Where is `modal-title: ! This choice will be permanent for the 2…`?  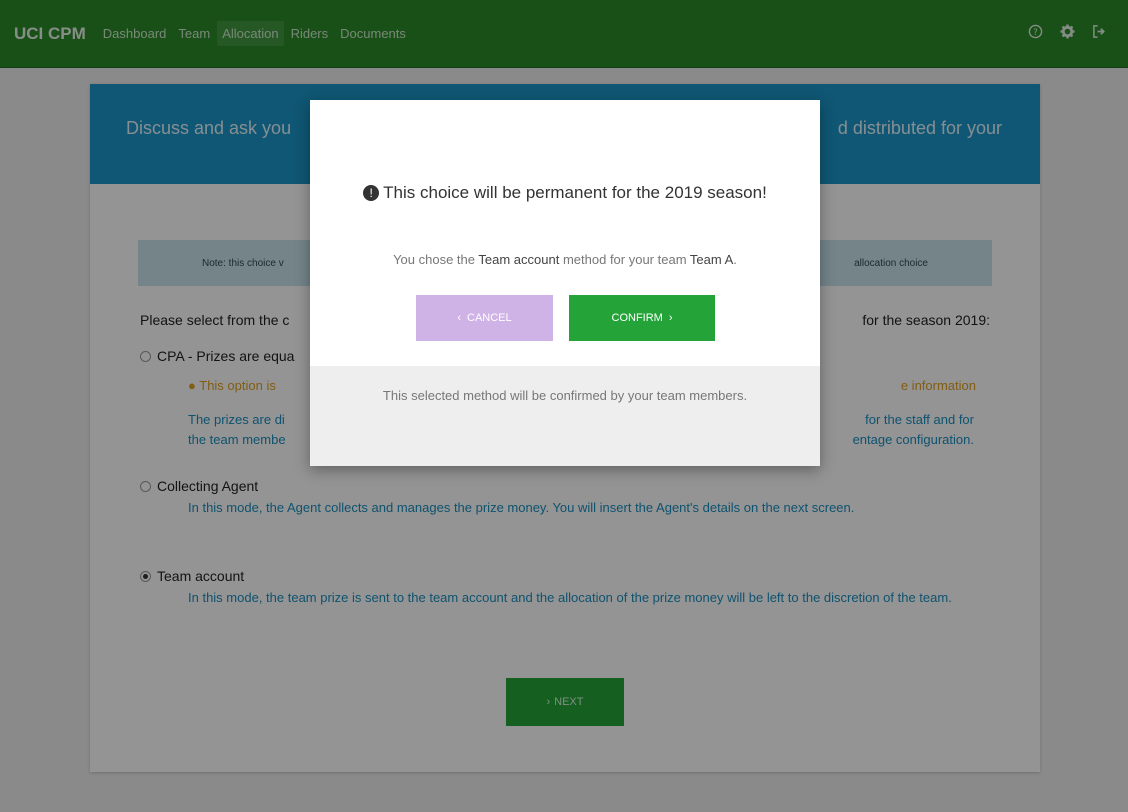 modal-title: ! This choice will be permanent for the 2… is located at coordinates (565, 193).